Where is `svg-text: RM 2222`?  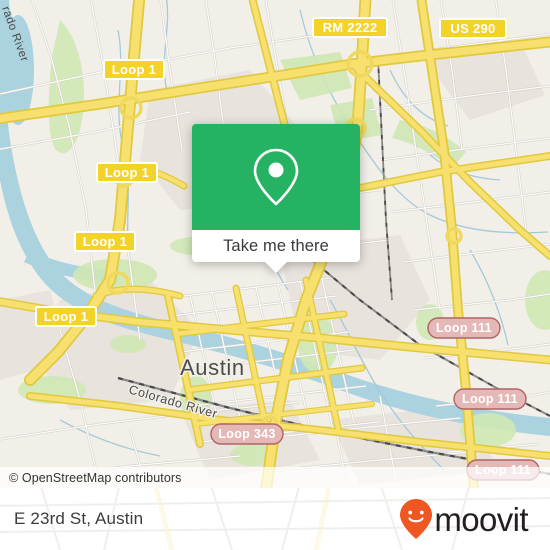 svg-text: RM 2222 is located at coordinates (350, 27).